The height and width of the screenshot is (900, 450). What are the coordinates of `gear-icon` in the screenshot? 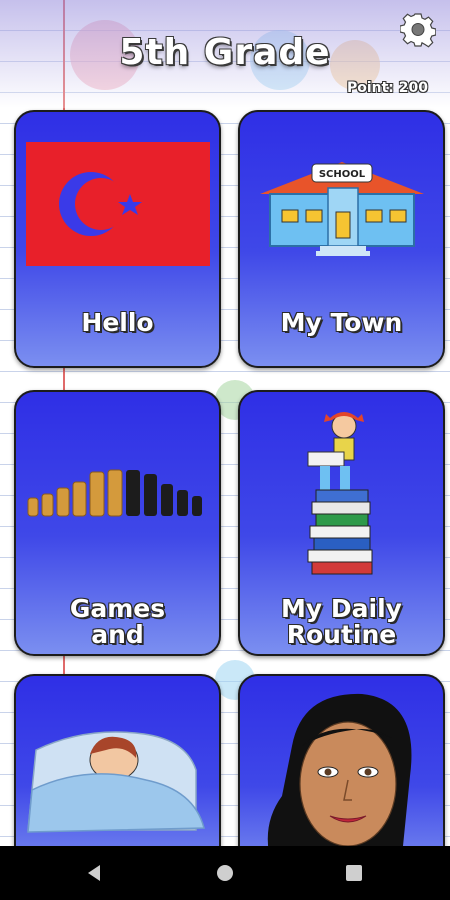 It's located at (418, 30).